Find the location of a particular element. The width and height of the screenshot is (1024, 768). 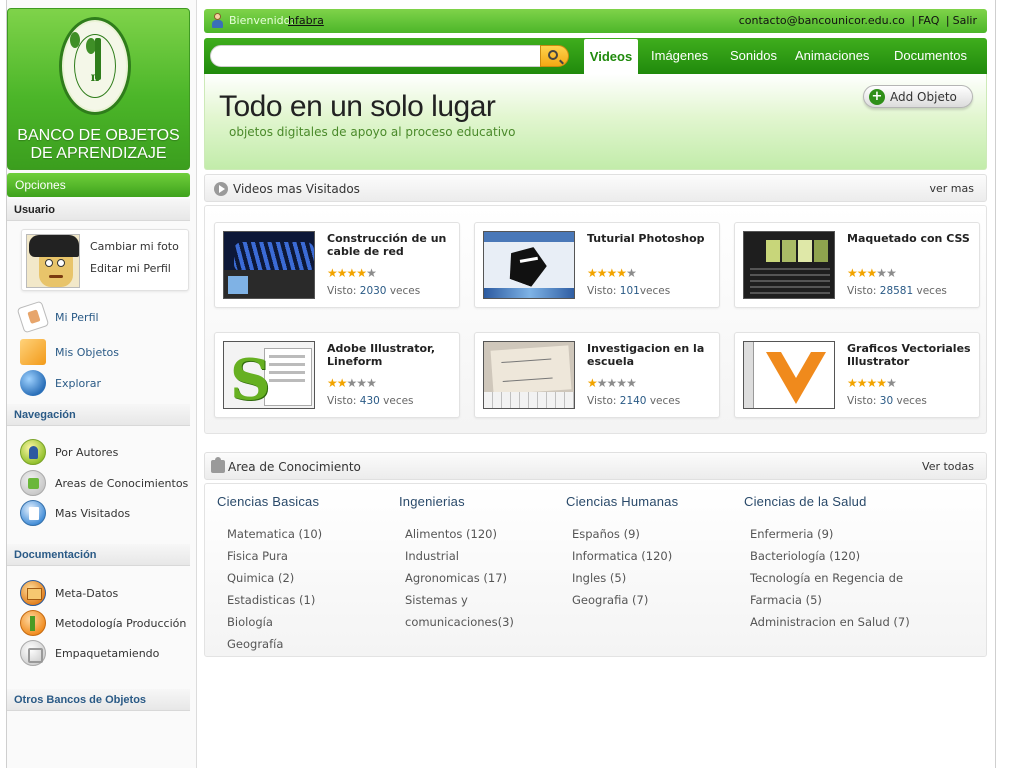

profile-card-icon is located at coordinates (33, 317).